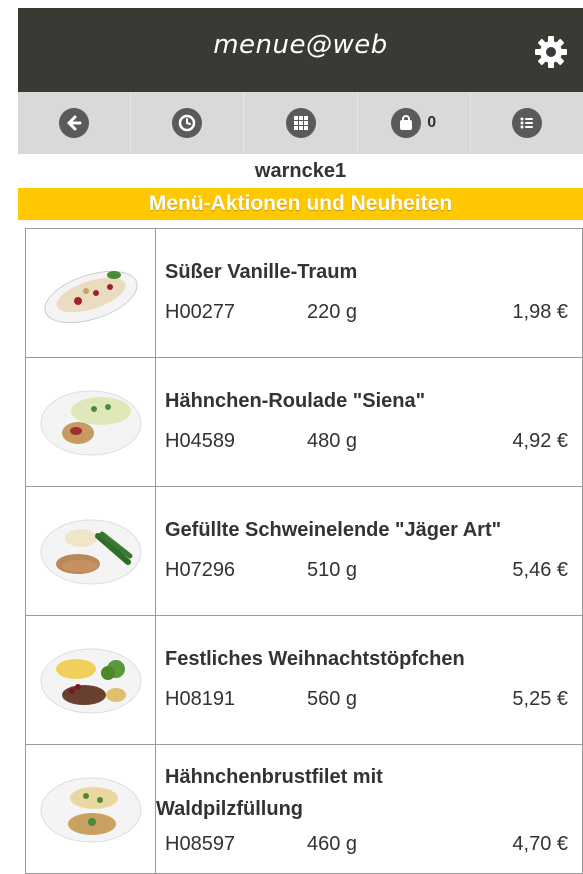  I want to click on user-name: warncke1, so click(300, 171).